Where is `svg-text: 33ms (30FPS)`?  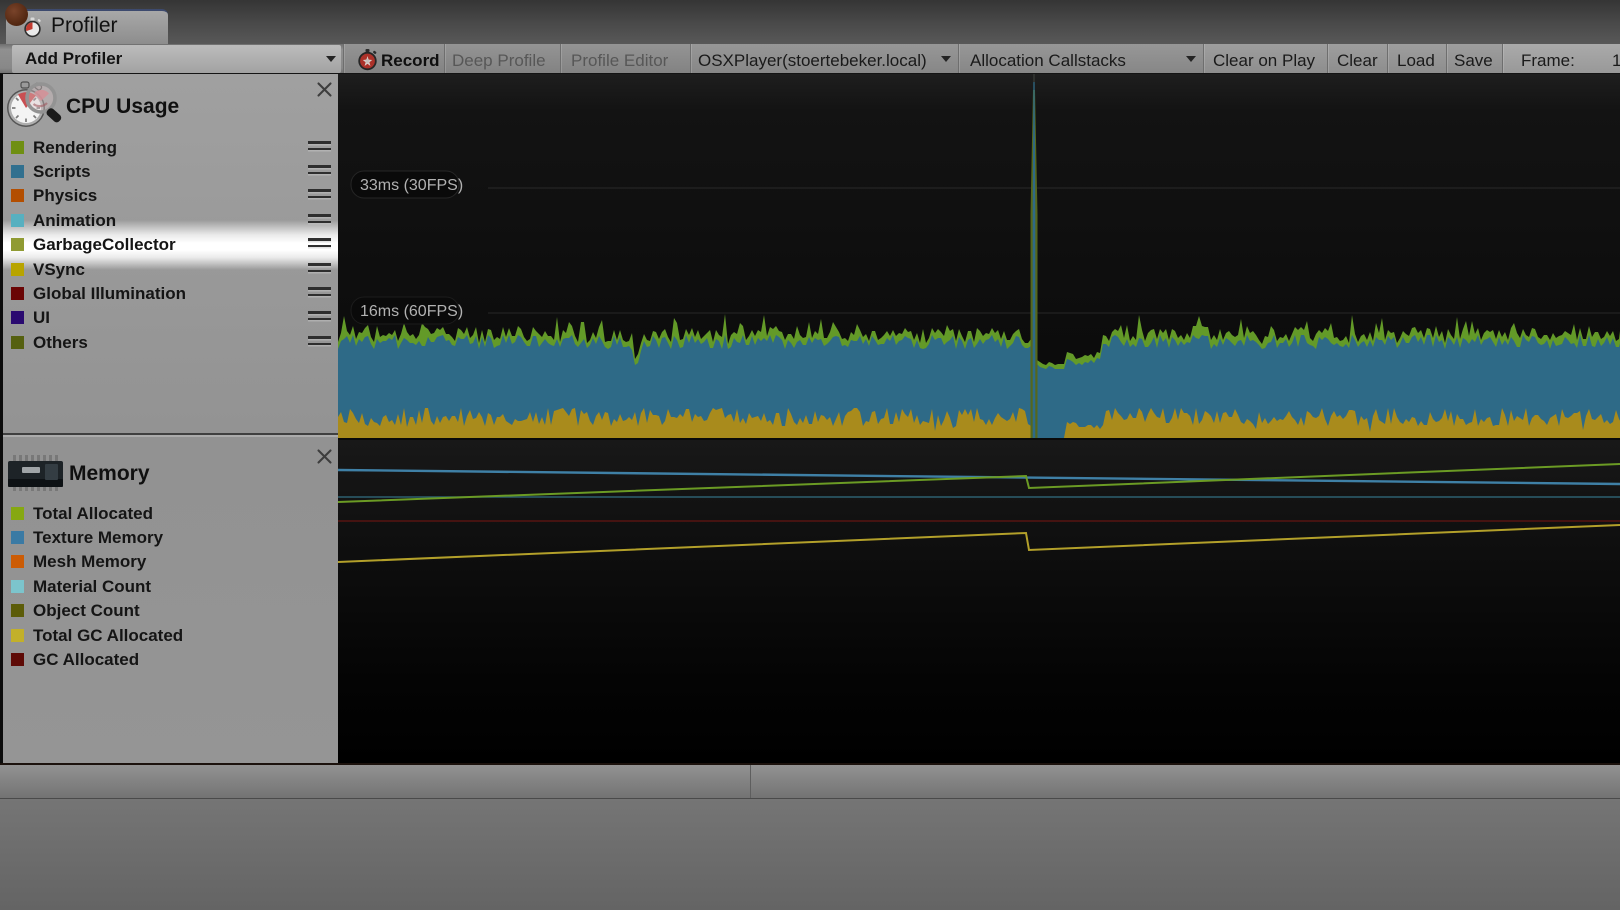
svg-text: 33ms (30FPS) is located at coordinates (411, 185).